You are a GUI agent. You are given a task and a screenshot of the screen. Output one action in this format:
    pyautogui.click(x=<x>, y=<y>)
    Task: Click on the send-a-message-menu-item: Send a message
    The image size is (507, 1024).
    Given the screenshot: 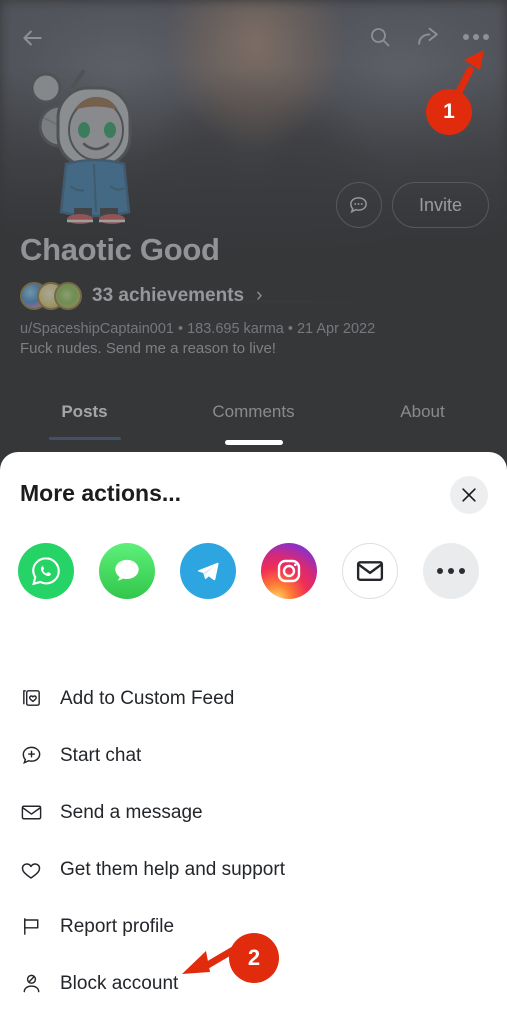 What is the action you would take?
    pyautogui.click(x=253, y=812)
    